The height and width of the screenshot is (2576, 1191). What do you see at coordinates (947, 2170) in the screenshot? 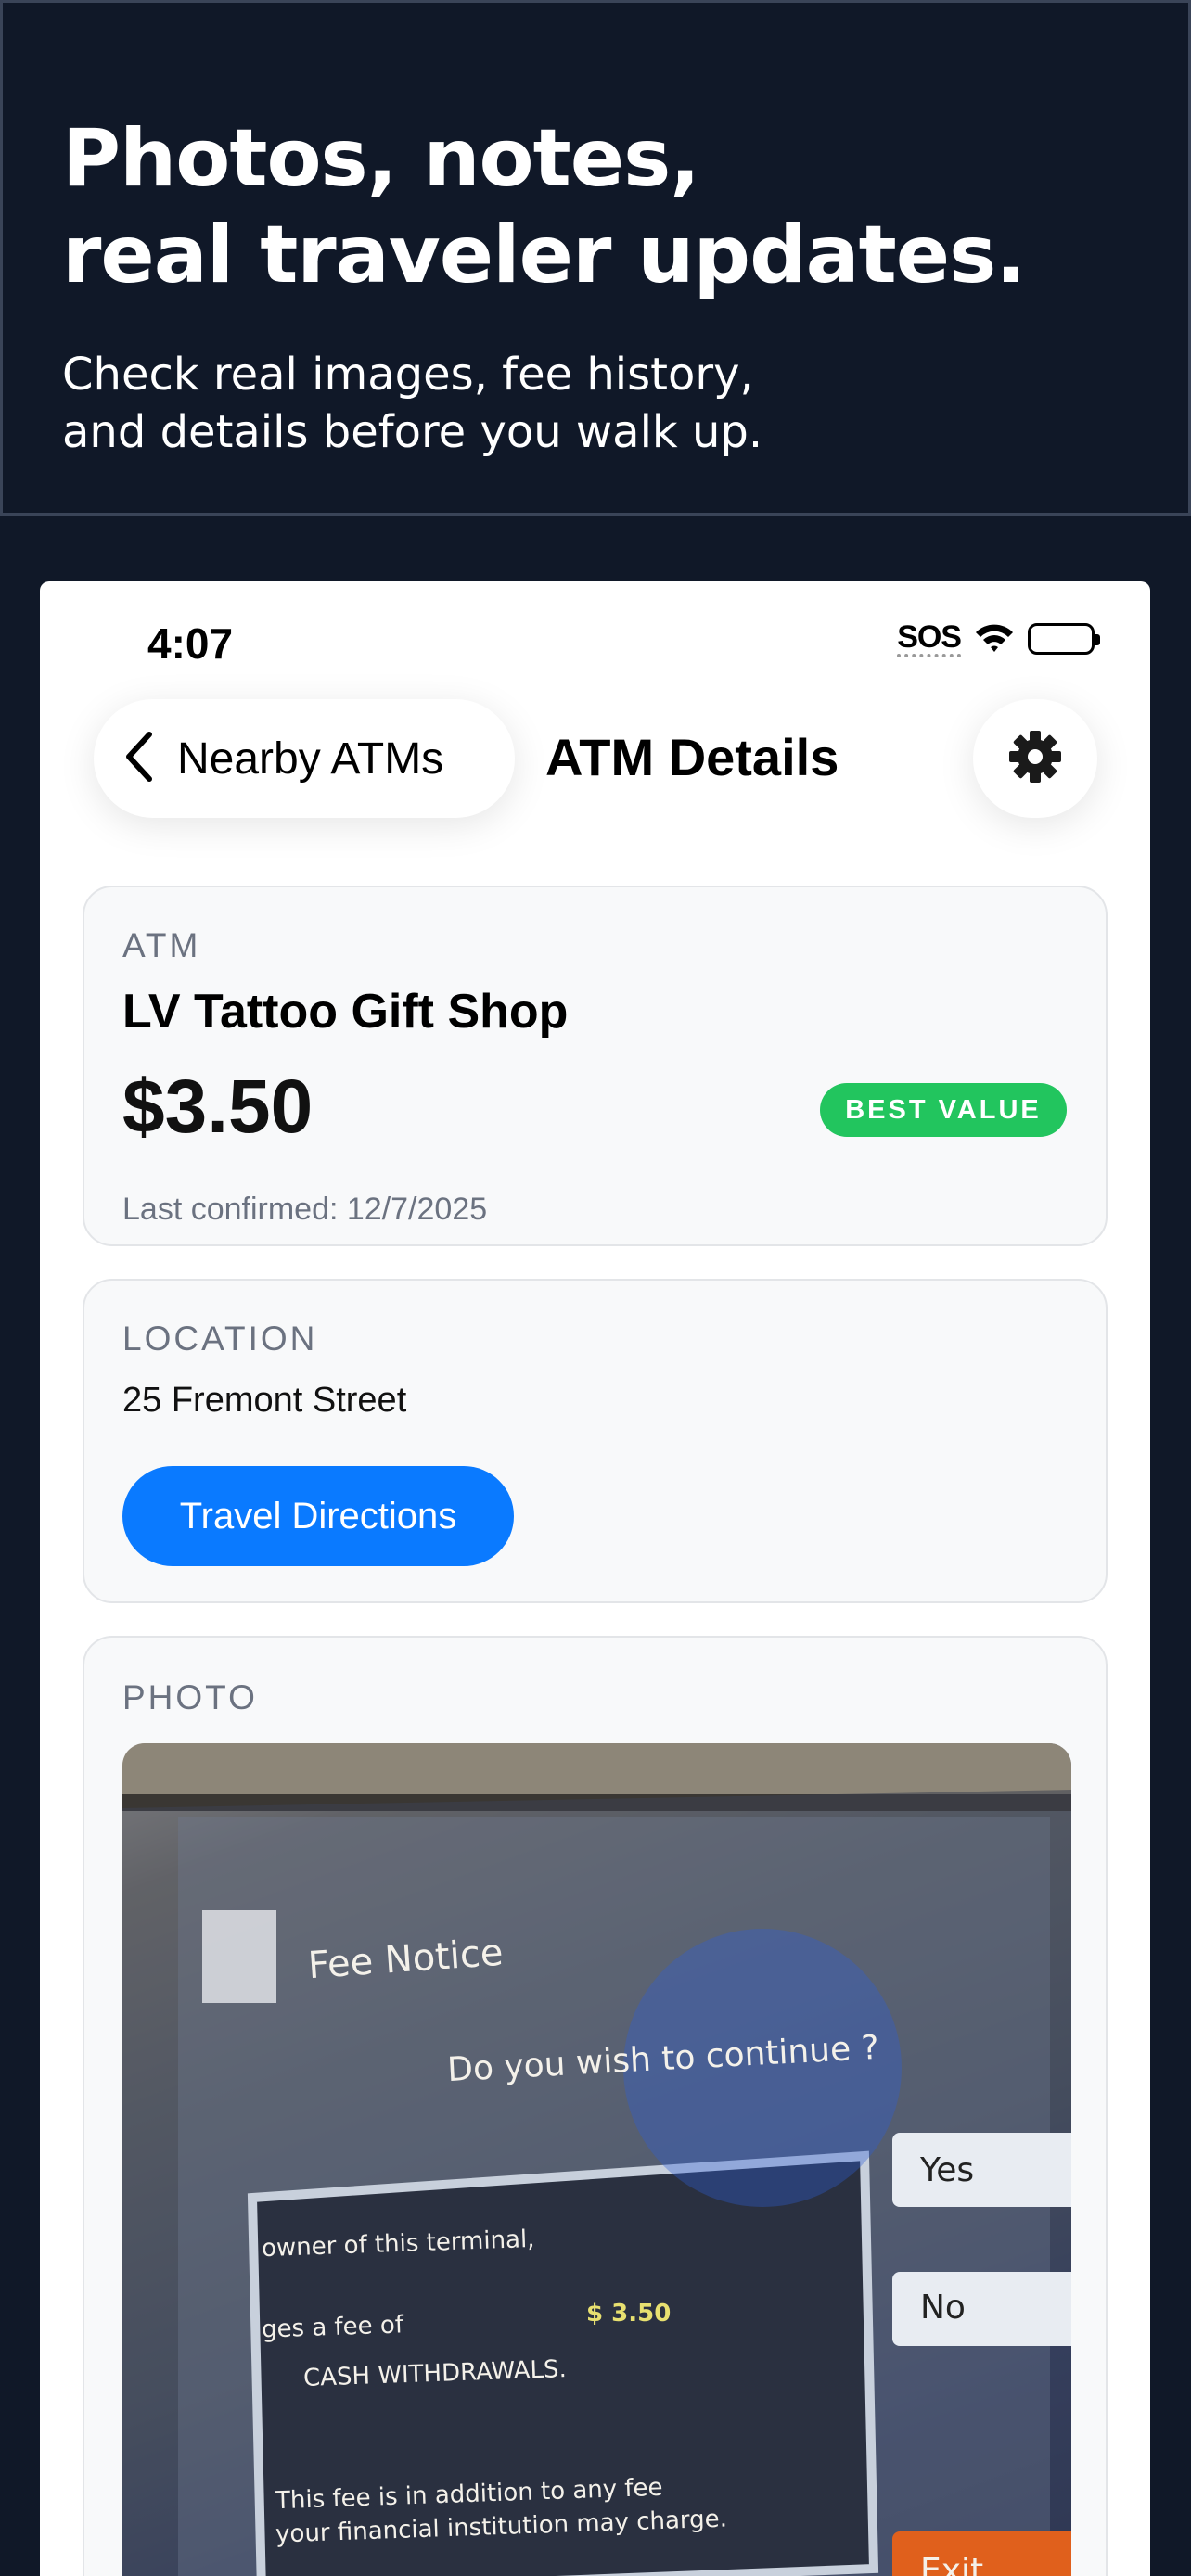
I see `photo-yes: Yes` at bounding box center [947, 2170].